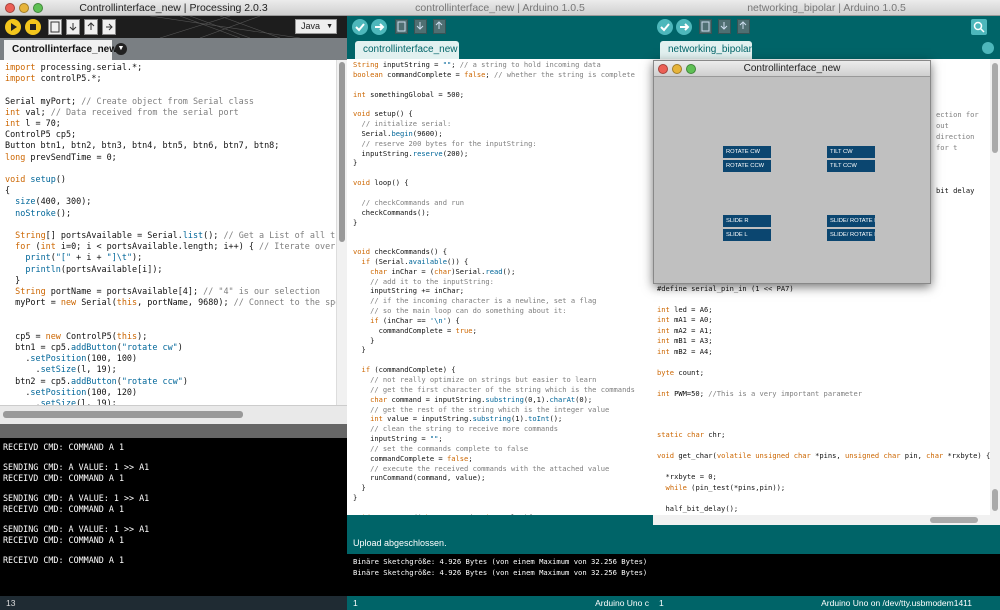  What do you see at coordinates (957, 120) in the screenshot?
I see `code-fragment: ection for out` at bounding box center [957, 120].